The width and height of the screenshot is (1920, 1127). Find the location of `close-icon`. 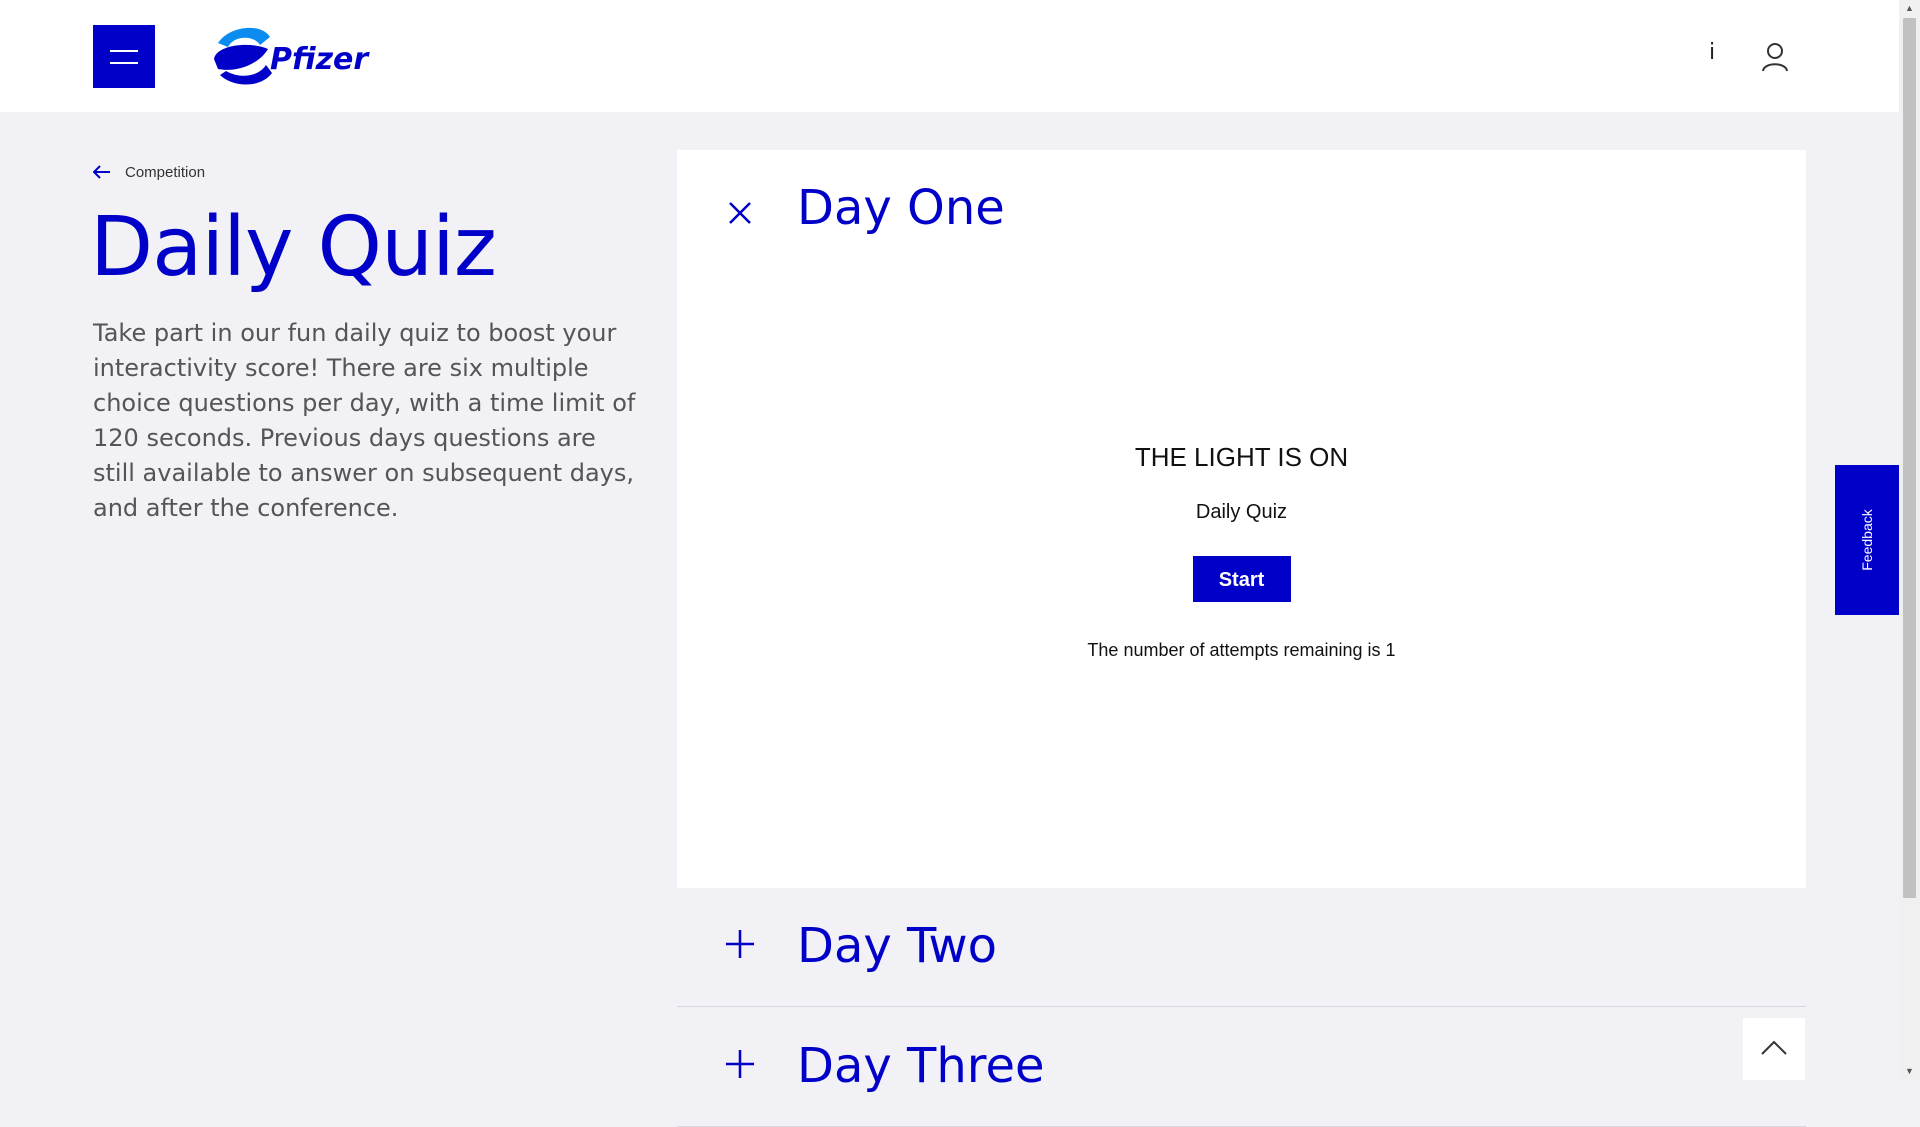

close-icon is located at coordinates (740, 213).